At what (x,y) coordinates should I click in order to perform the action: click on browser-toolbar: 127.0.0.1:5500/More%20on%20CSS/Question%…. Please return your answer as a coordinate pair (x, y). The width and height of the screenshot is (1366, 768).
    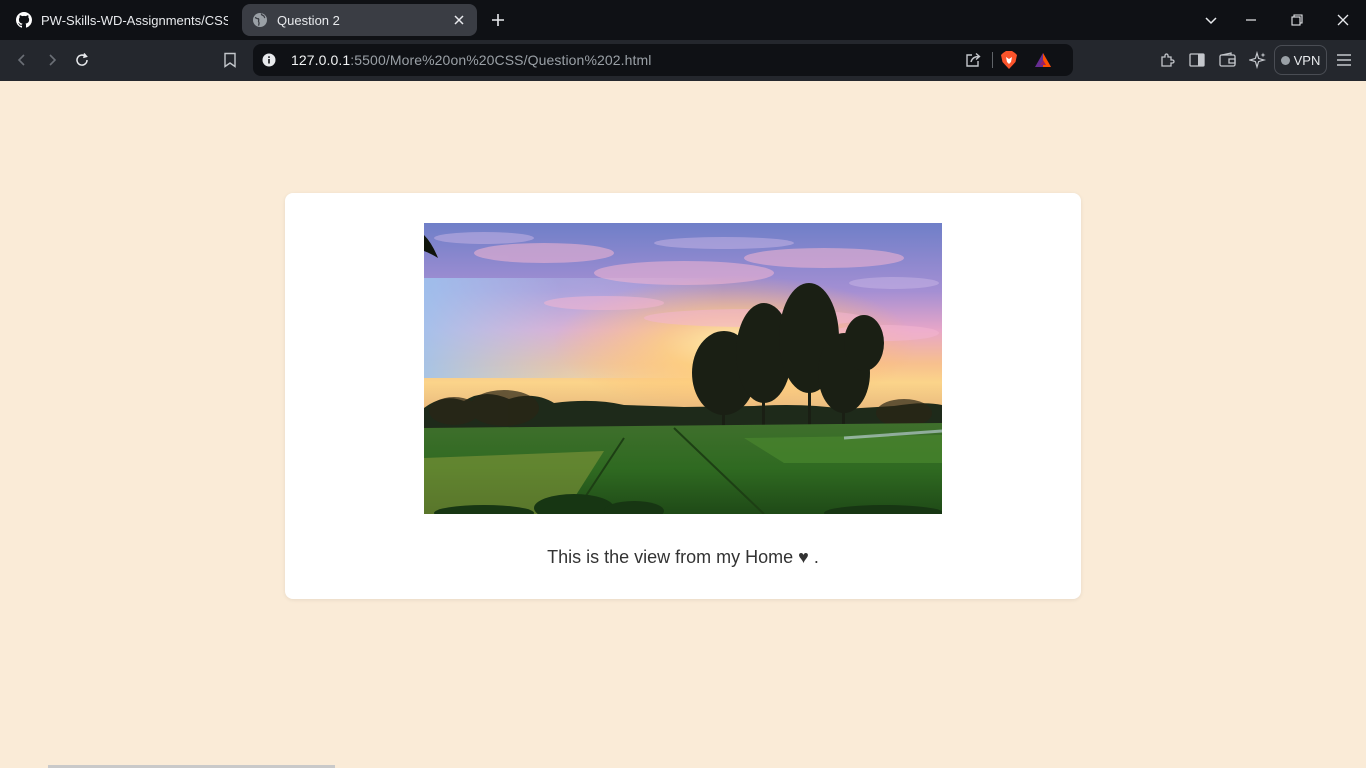
    Looking at the image, I should click on (683, 60).